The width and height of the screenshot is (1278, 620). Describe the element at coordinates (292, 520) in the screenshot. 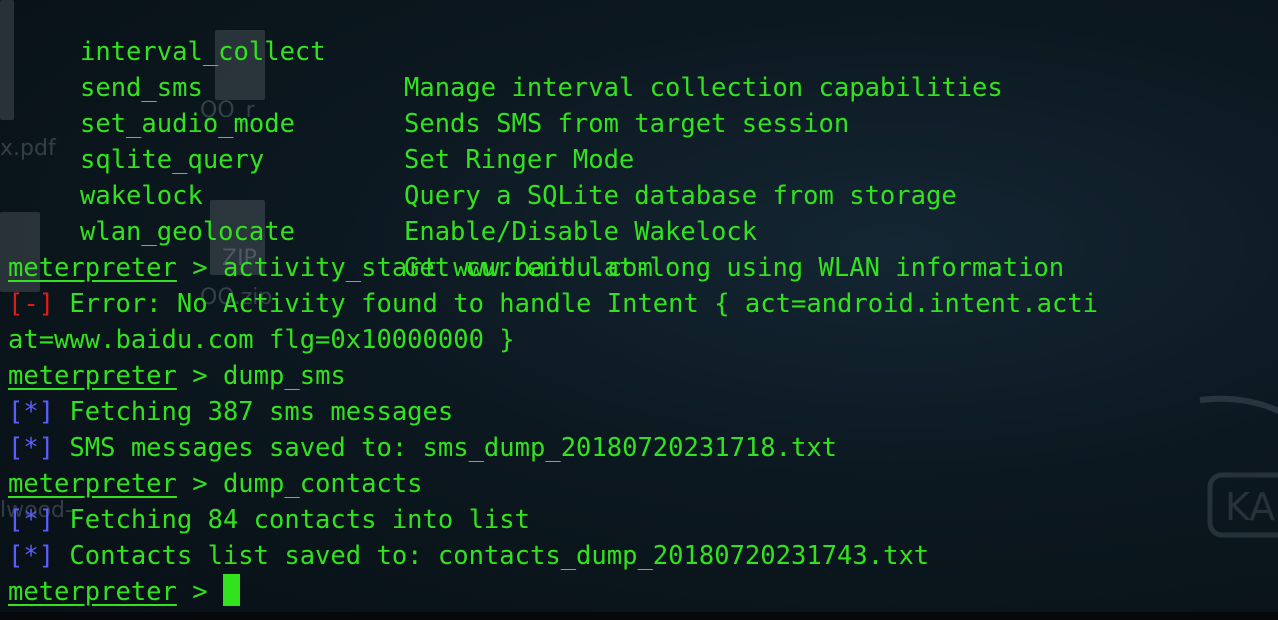

I see `info-message: Fetching 84 contacts into list` at that location.